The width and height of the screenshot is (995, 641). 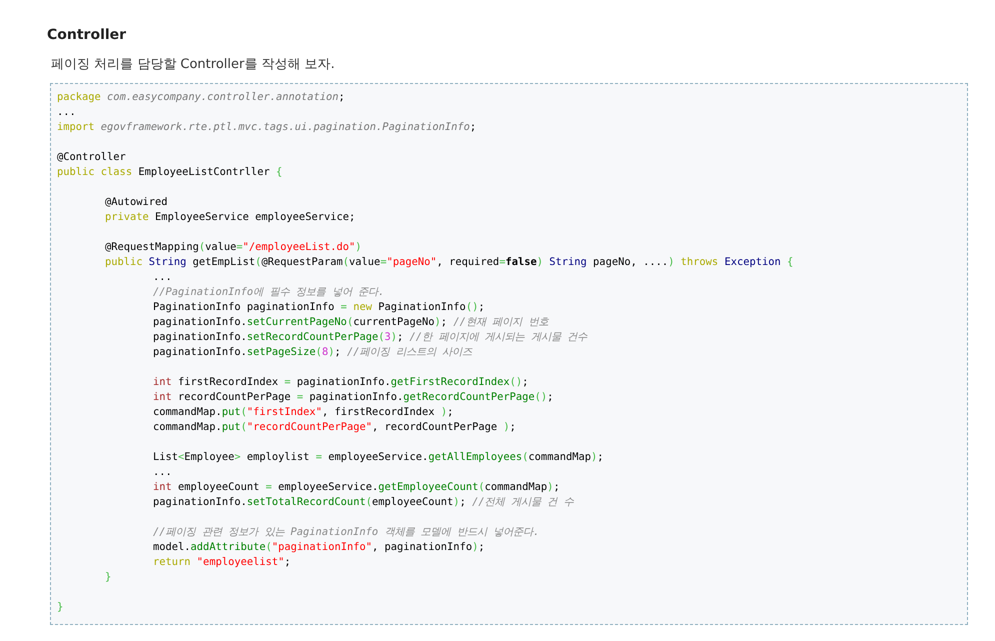 I want to click on code-line: @Controller, so click(x=91, y=157).